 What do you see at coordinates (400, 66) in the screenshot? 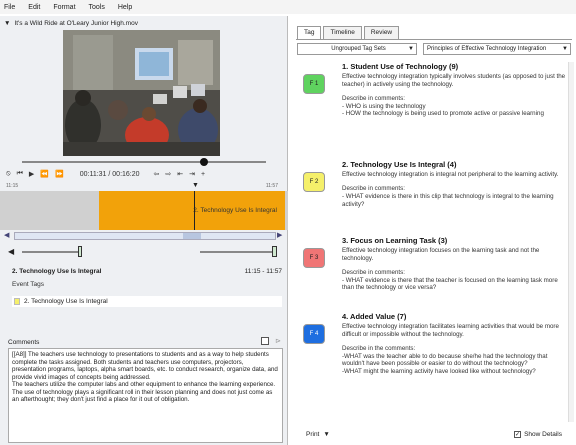
I see `tag-title: 1. Student Use of Technology (9)` at bounding box center [400, 66].